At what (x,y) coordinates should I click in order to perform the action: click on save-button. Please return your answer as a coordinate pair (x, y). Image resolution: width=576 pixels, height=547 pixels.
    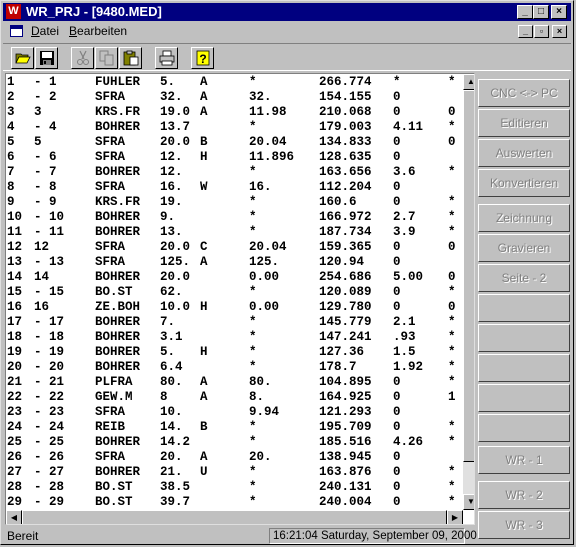
    Looking at the image, I should click on (46, 58).